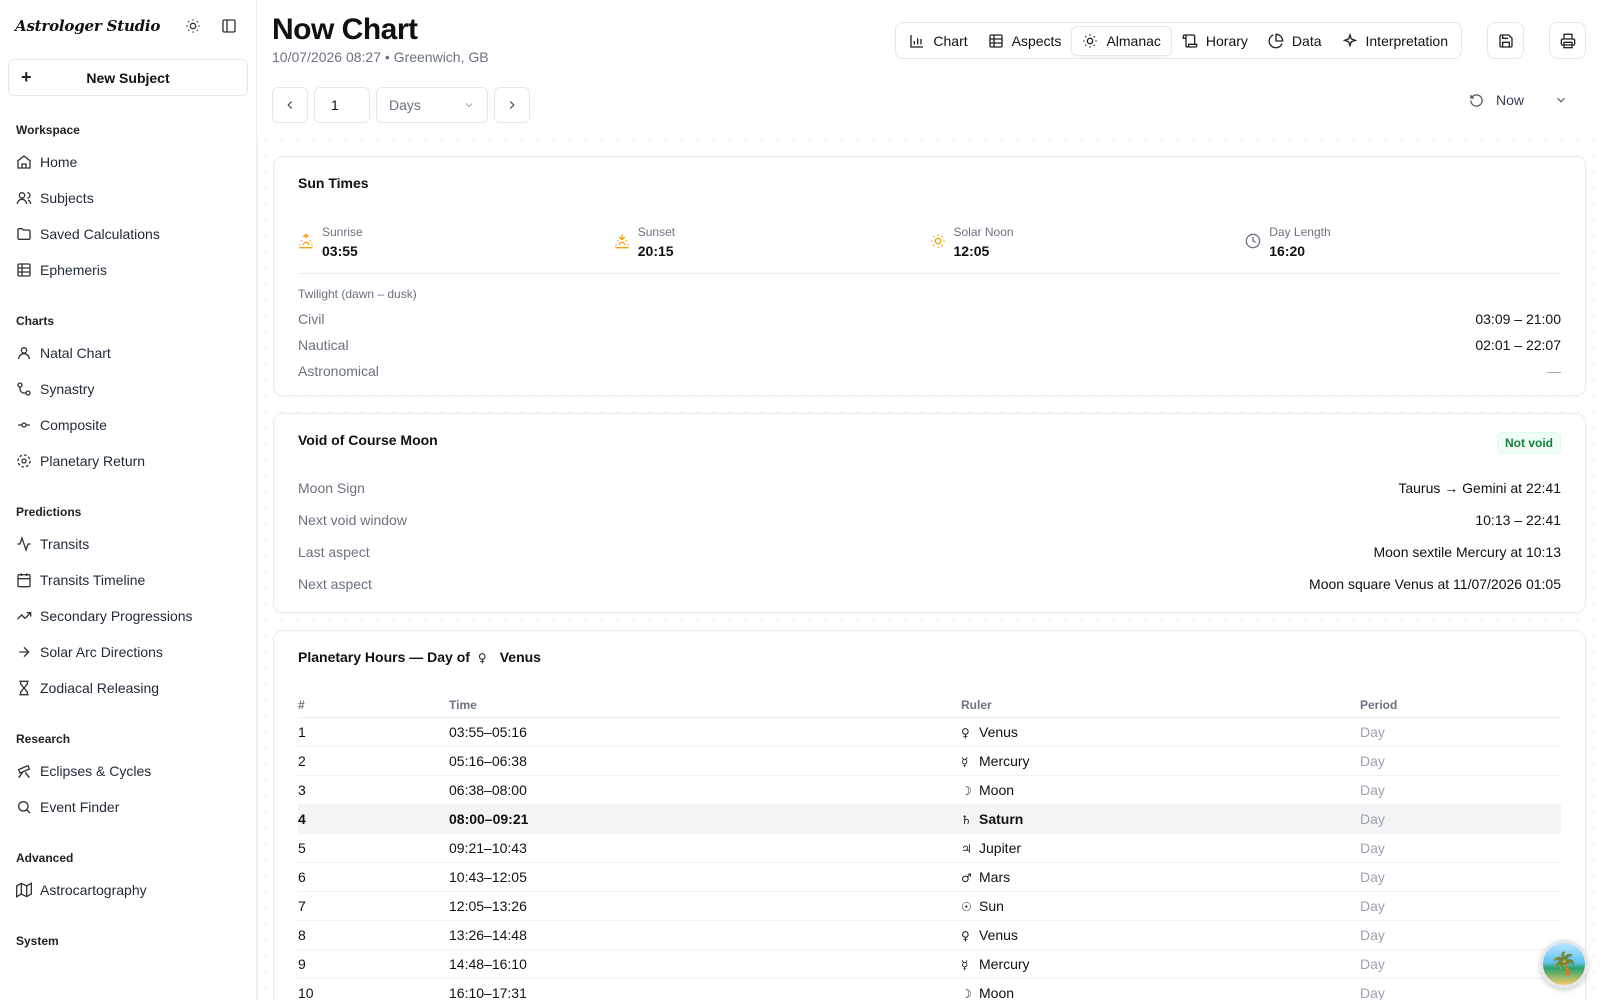  What do you see at coordinates (49, 512) in the screenshot?
I see `sidebar-section-label: Predictions` at bounding box center [49, 512].